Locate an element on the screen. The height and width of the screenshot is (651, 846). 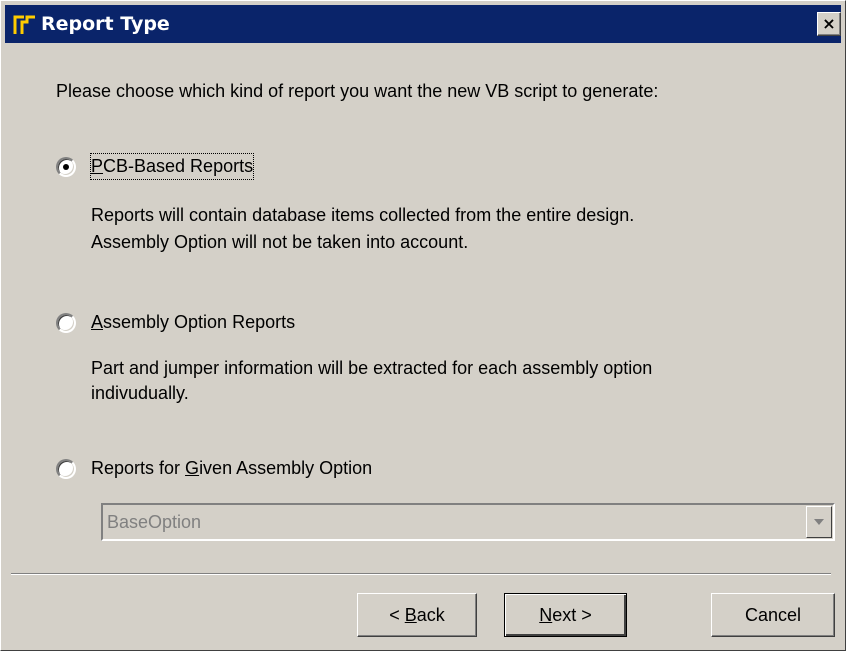
window-title: Report Type is located at coordinates (105, 24).